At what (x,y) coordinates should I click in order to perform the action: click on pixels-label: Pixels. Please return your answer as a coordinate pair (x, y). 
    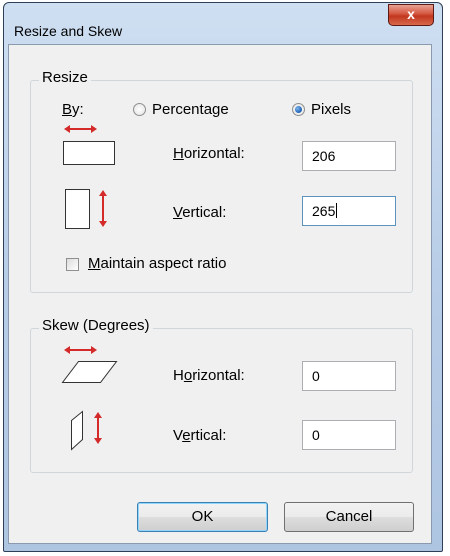
    Looking at the image, I should click on (331, 109).